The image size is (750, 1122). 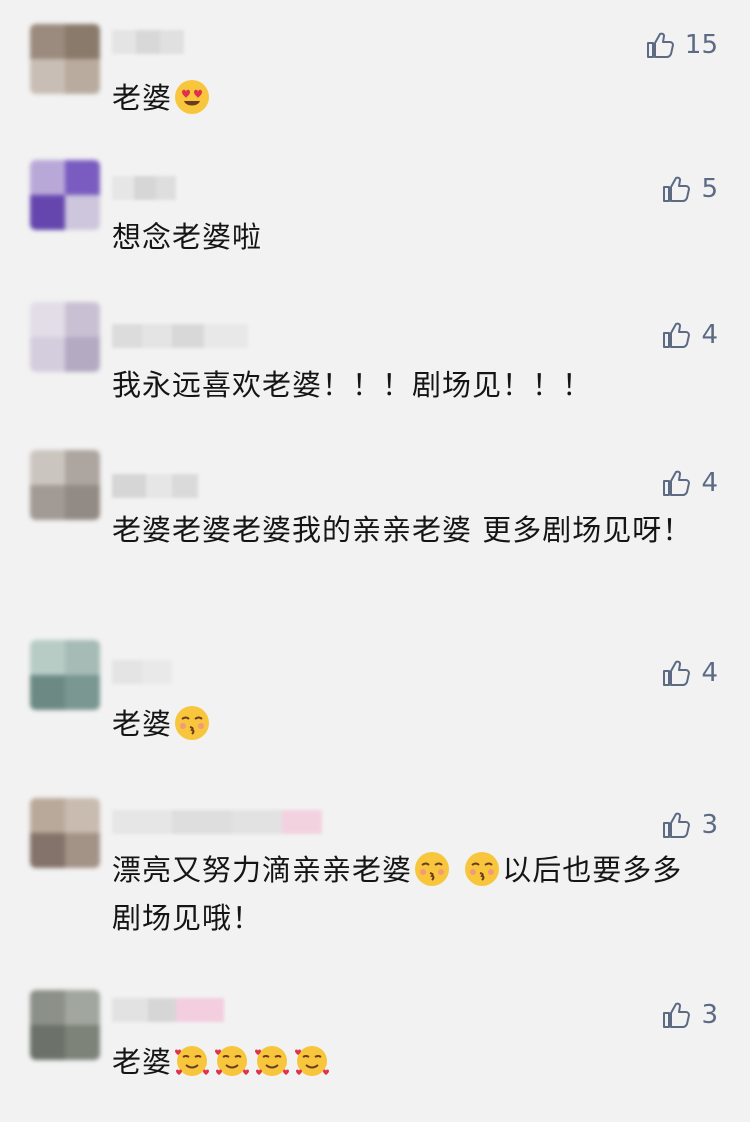 What do you see at coordinates (352, 385) in the screenshot?
I see `comment-text: 我永远喜欢老婆！！！剧场见！！！` at bounding box center [352, 385].